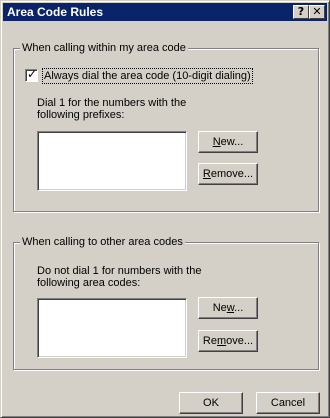  What do you see at coordinates (112, 103) in the screenshot?
I see `prefixes-description-line1: Dial 1 for the numbers with the` at bounding box center [112, 103].